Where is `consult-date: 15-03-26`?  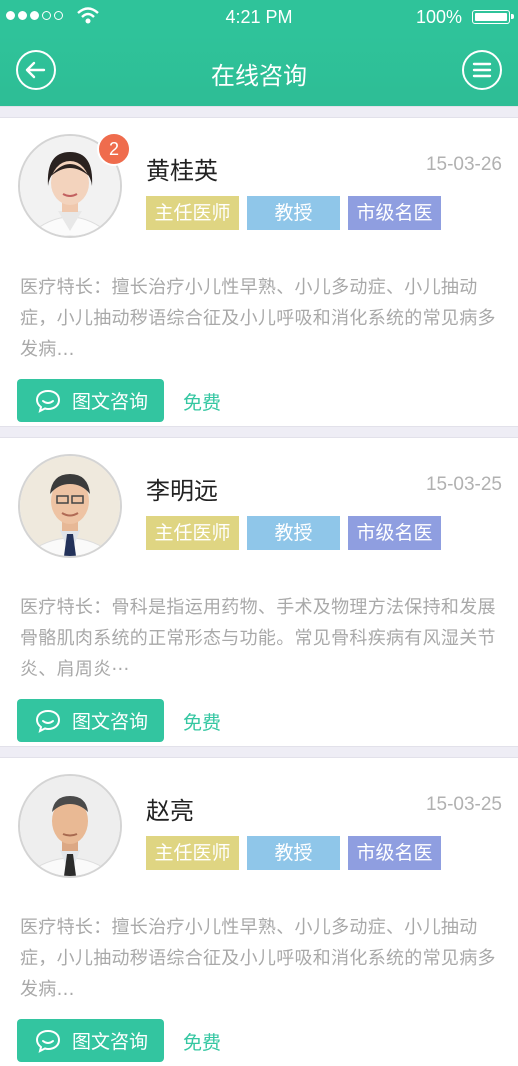 consult-date: 15-03-26 is located at coordinates (463, 164).